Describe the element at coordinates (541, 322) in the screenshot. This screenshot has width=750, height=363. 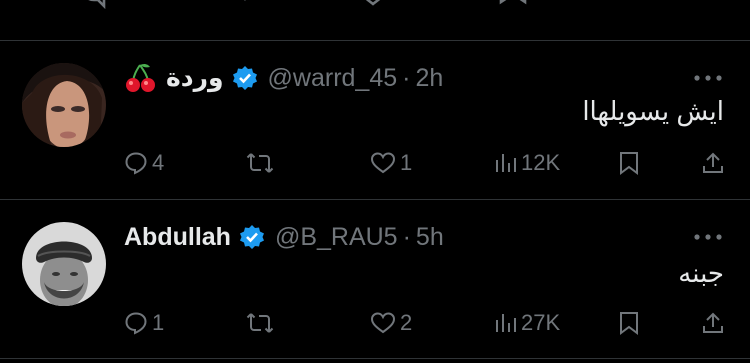
I see `view-count: 27K` at that location.